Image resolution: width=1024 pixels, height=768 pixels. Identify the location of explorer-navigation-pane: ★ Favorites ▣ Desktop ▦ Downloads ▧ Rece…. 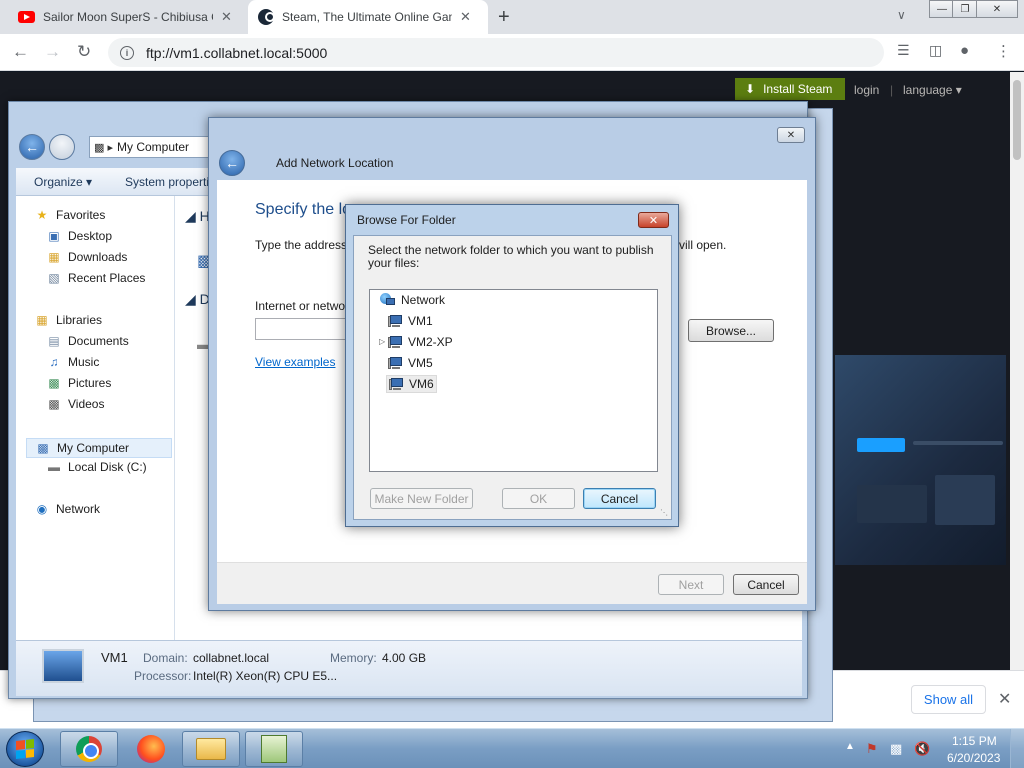
(95, 418).